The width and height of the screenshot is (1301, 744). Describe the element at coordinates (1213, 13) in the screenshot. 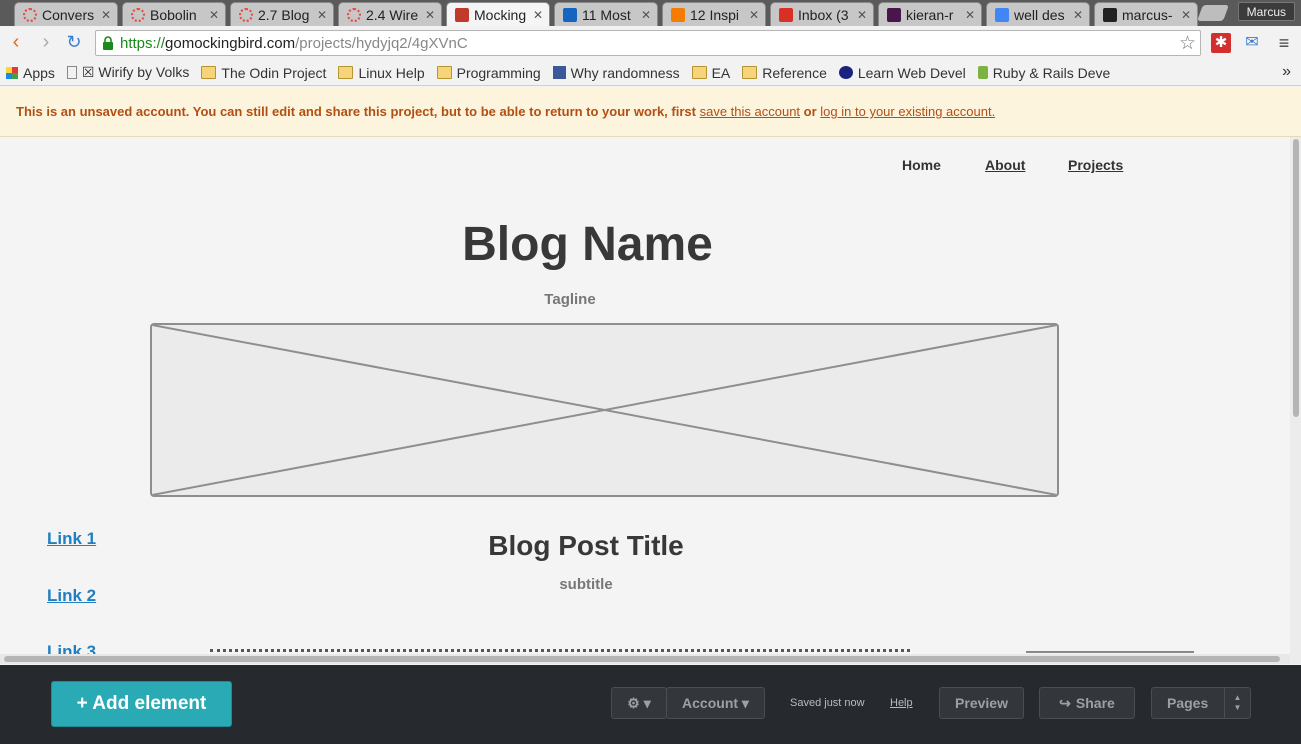

I see `new-tab-button` at that location.